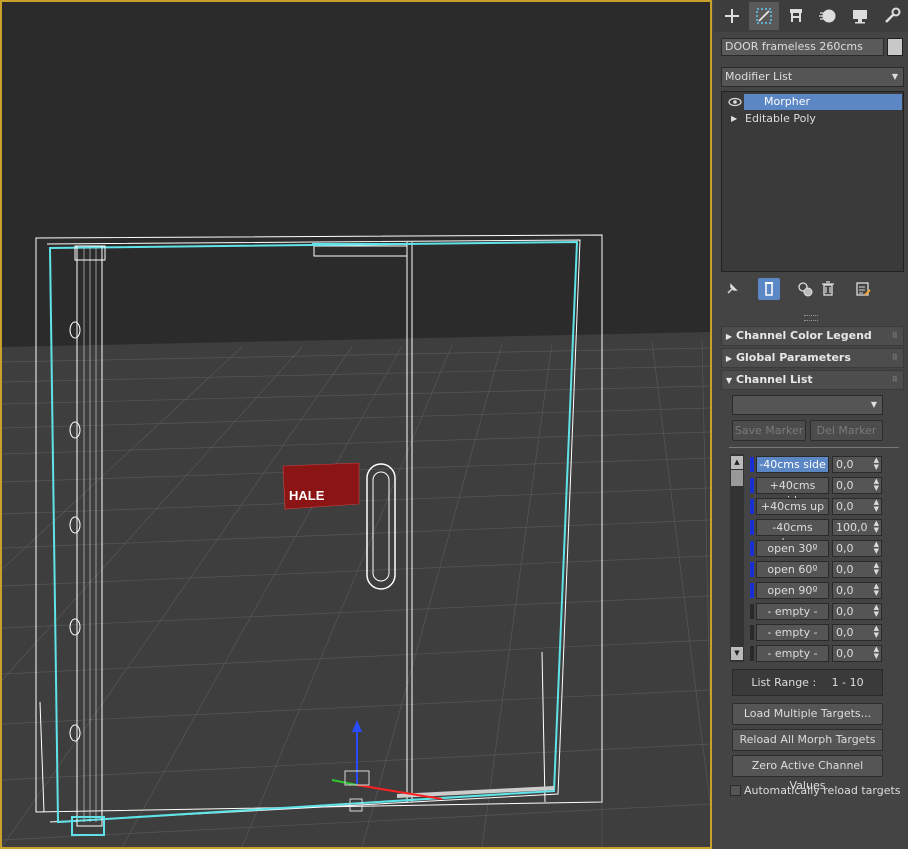 This screenshot has width=908, height=849. What do you see at coordinates (792, 464) in the screenshot?
I see `channel-name-button: -40cms side` at bounding box center [792, 464].